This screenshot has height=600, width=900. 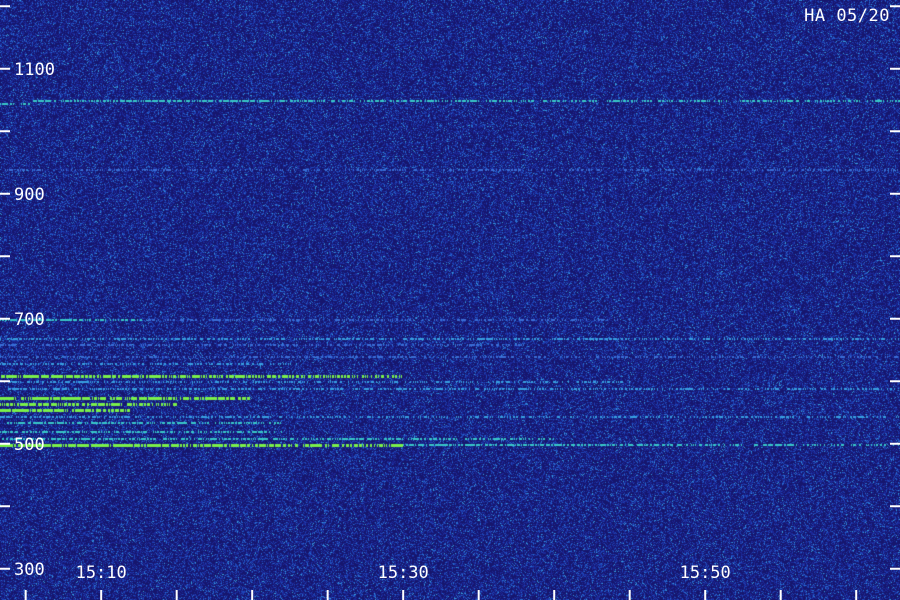 I want to click on x-tick-label: 15:10, so click(x=101, y=573).